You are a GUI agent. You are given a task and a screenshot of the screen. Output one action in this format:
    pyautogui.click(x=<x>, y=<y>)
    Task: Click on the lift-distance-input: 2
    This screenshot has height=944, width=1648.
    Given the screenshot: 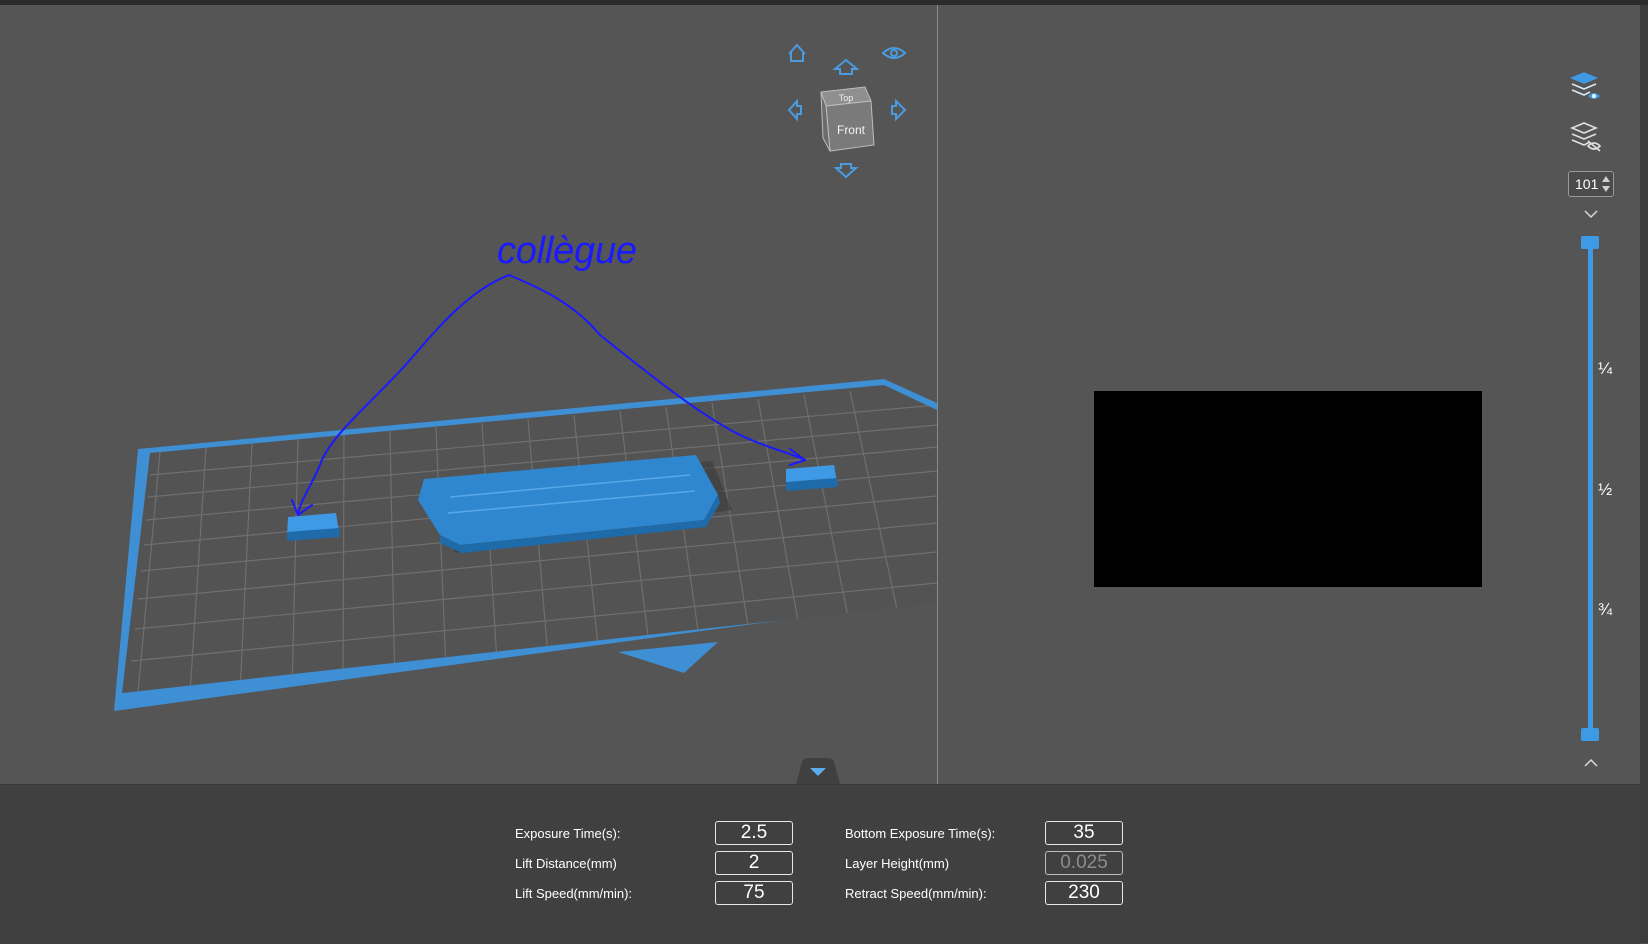 What is the action you would take?
    pyautogui.click(x=754, y=863)
    